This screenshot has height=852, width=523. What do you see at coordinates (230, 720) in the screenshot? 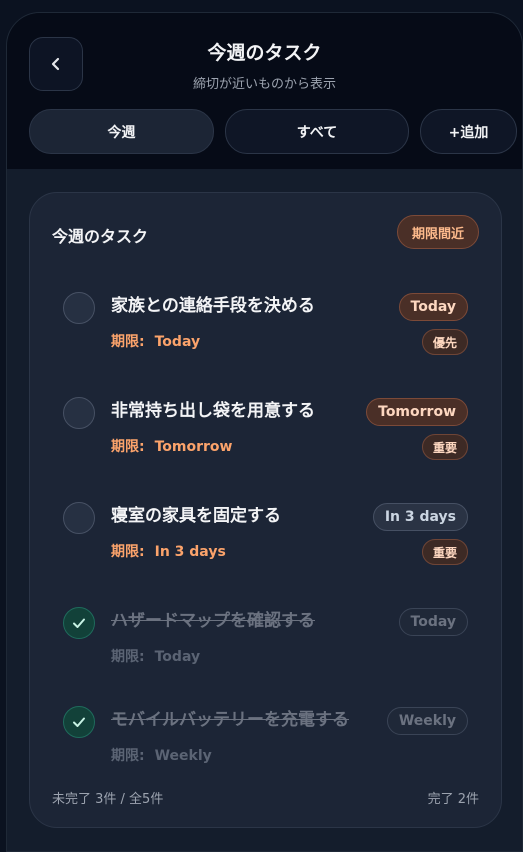
I see `task-name: モバイルバッテリーを充電する` at bounding box center [230, 720].